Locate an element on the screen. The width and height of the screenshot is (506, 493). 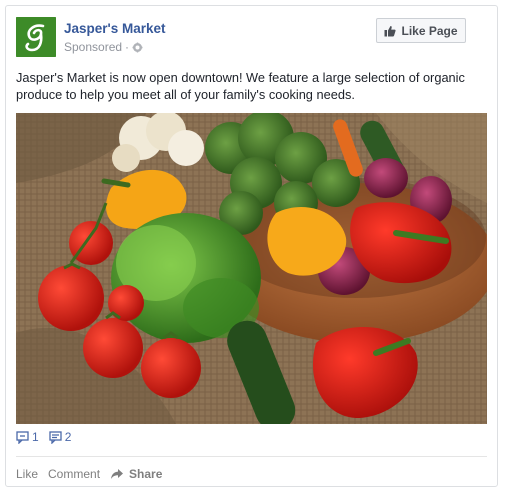
like-page-button: Like Page is located at coordinates (421, 30).